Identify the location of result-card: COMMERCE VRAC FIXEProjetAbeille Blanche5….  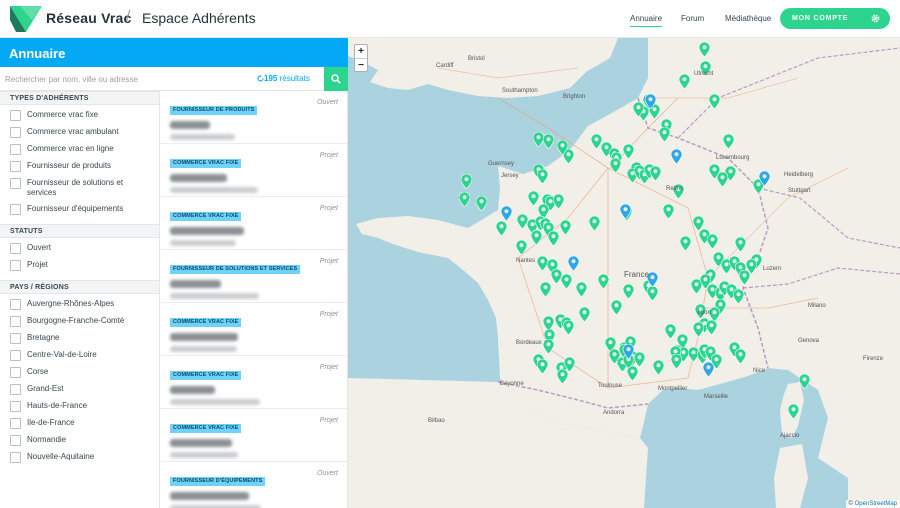
(254, 223).